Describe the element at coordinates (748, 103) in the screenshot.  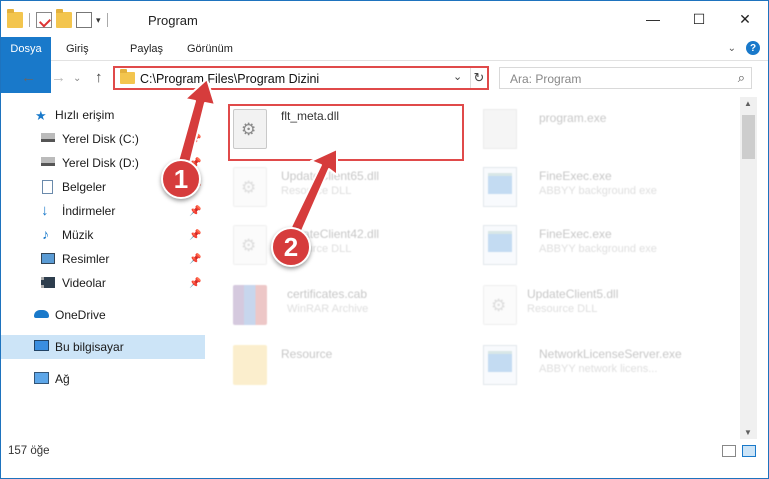
I see `scroll-up-icon: ▲` at that location.